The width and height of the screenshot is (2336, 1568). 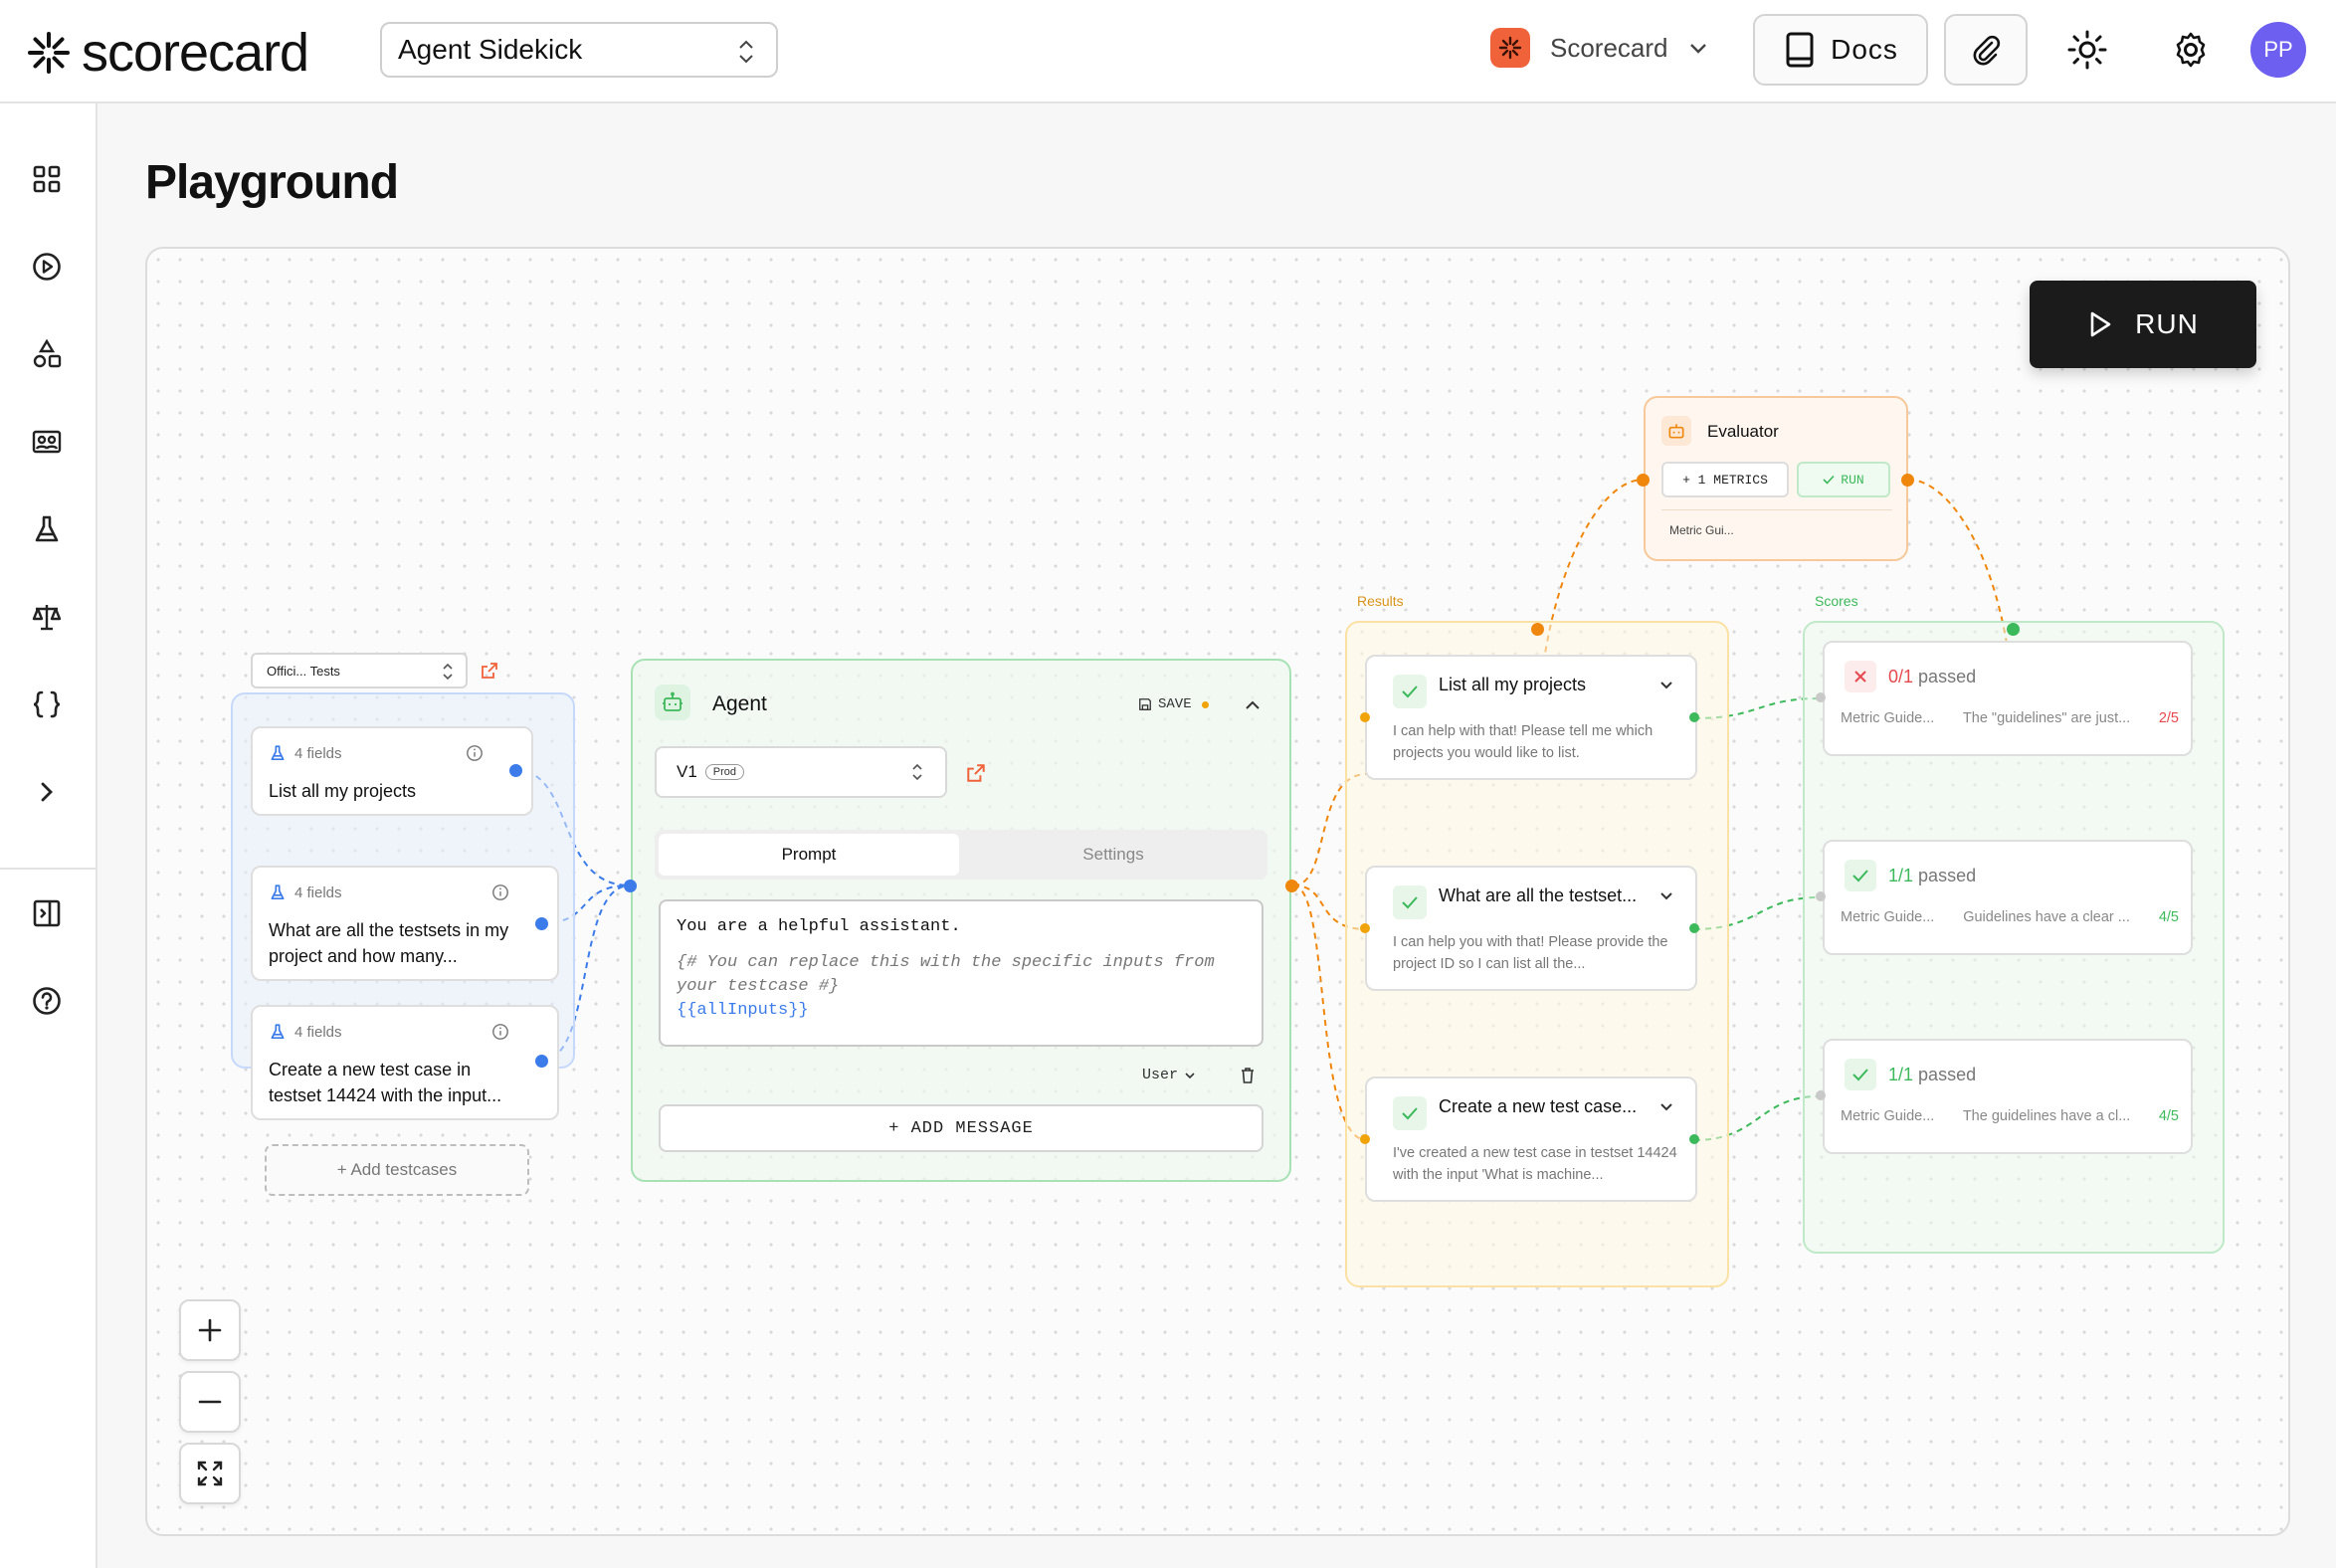 I want to click on plus-icon, so click(x=210, y=1330).